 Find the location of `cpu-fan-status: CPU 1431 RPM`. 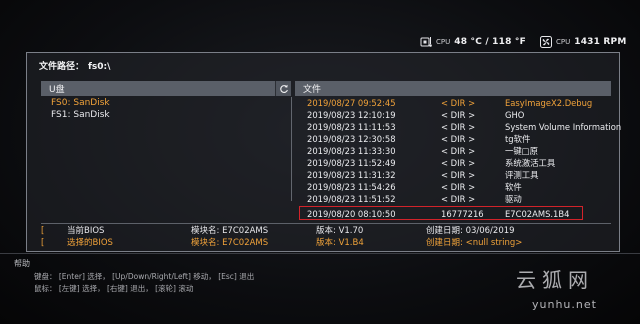

cpu-fan-status: CPU 1431 RPM is located at coordinates (583, 42).